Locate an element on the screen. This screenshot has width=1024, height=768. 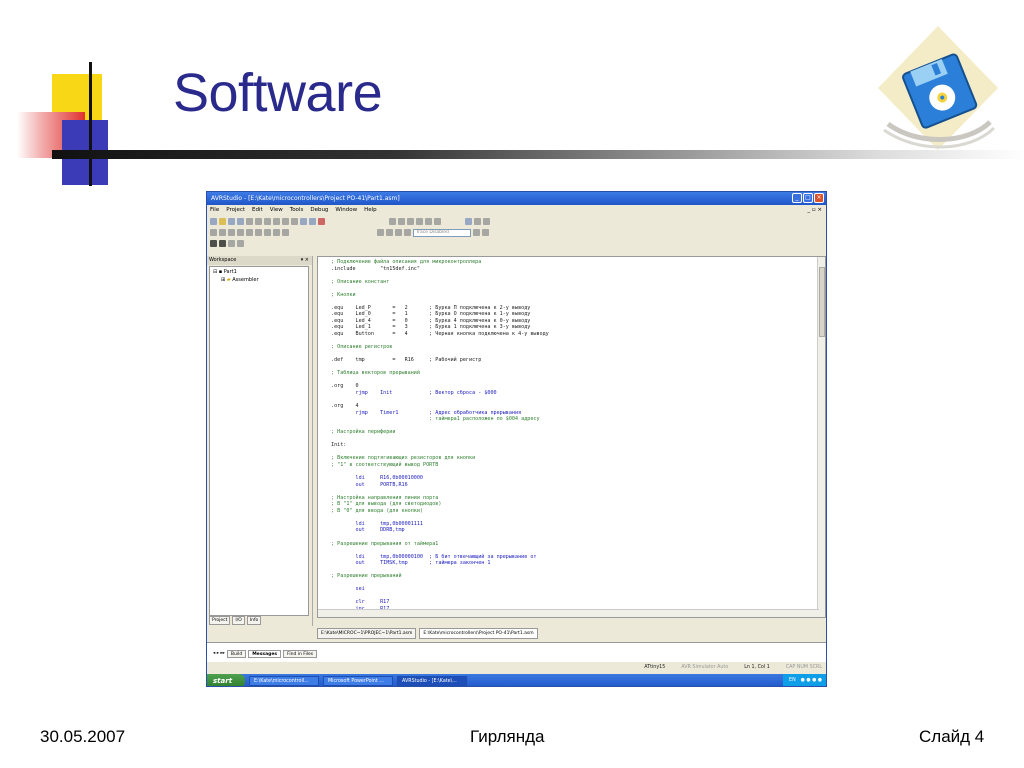
tab-build: Build is located at coordinates (236, 654).